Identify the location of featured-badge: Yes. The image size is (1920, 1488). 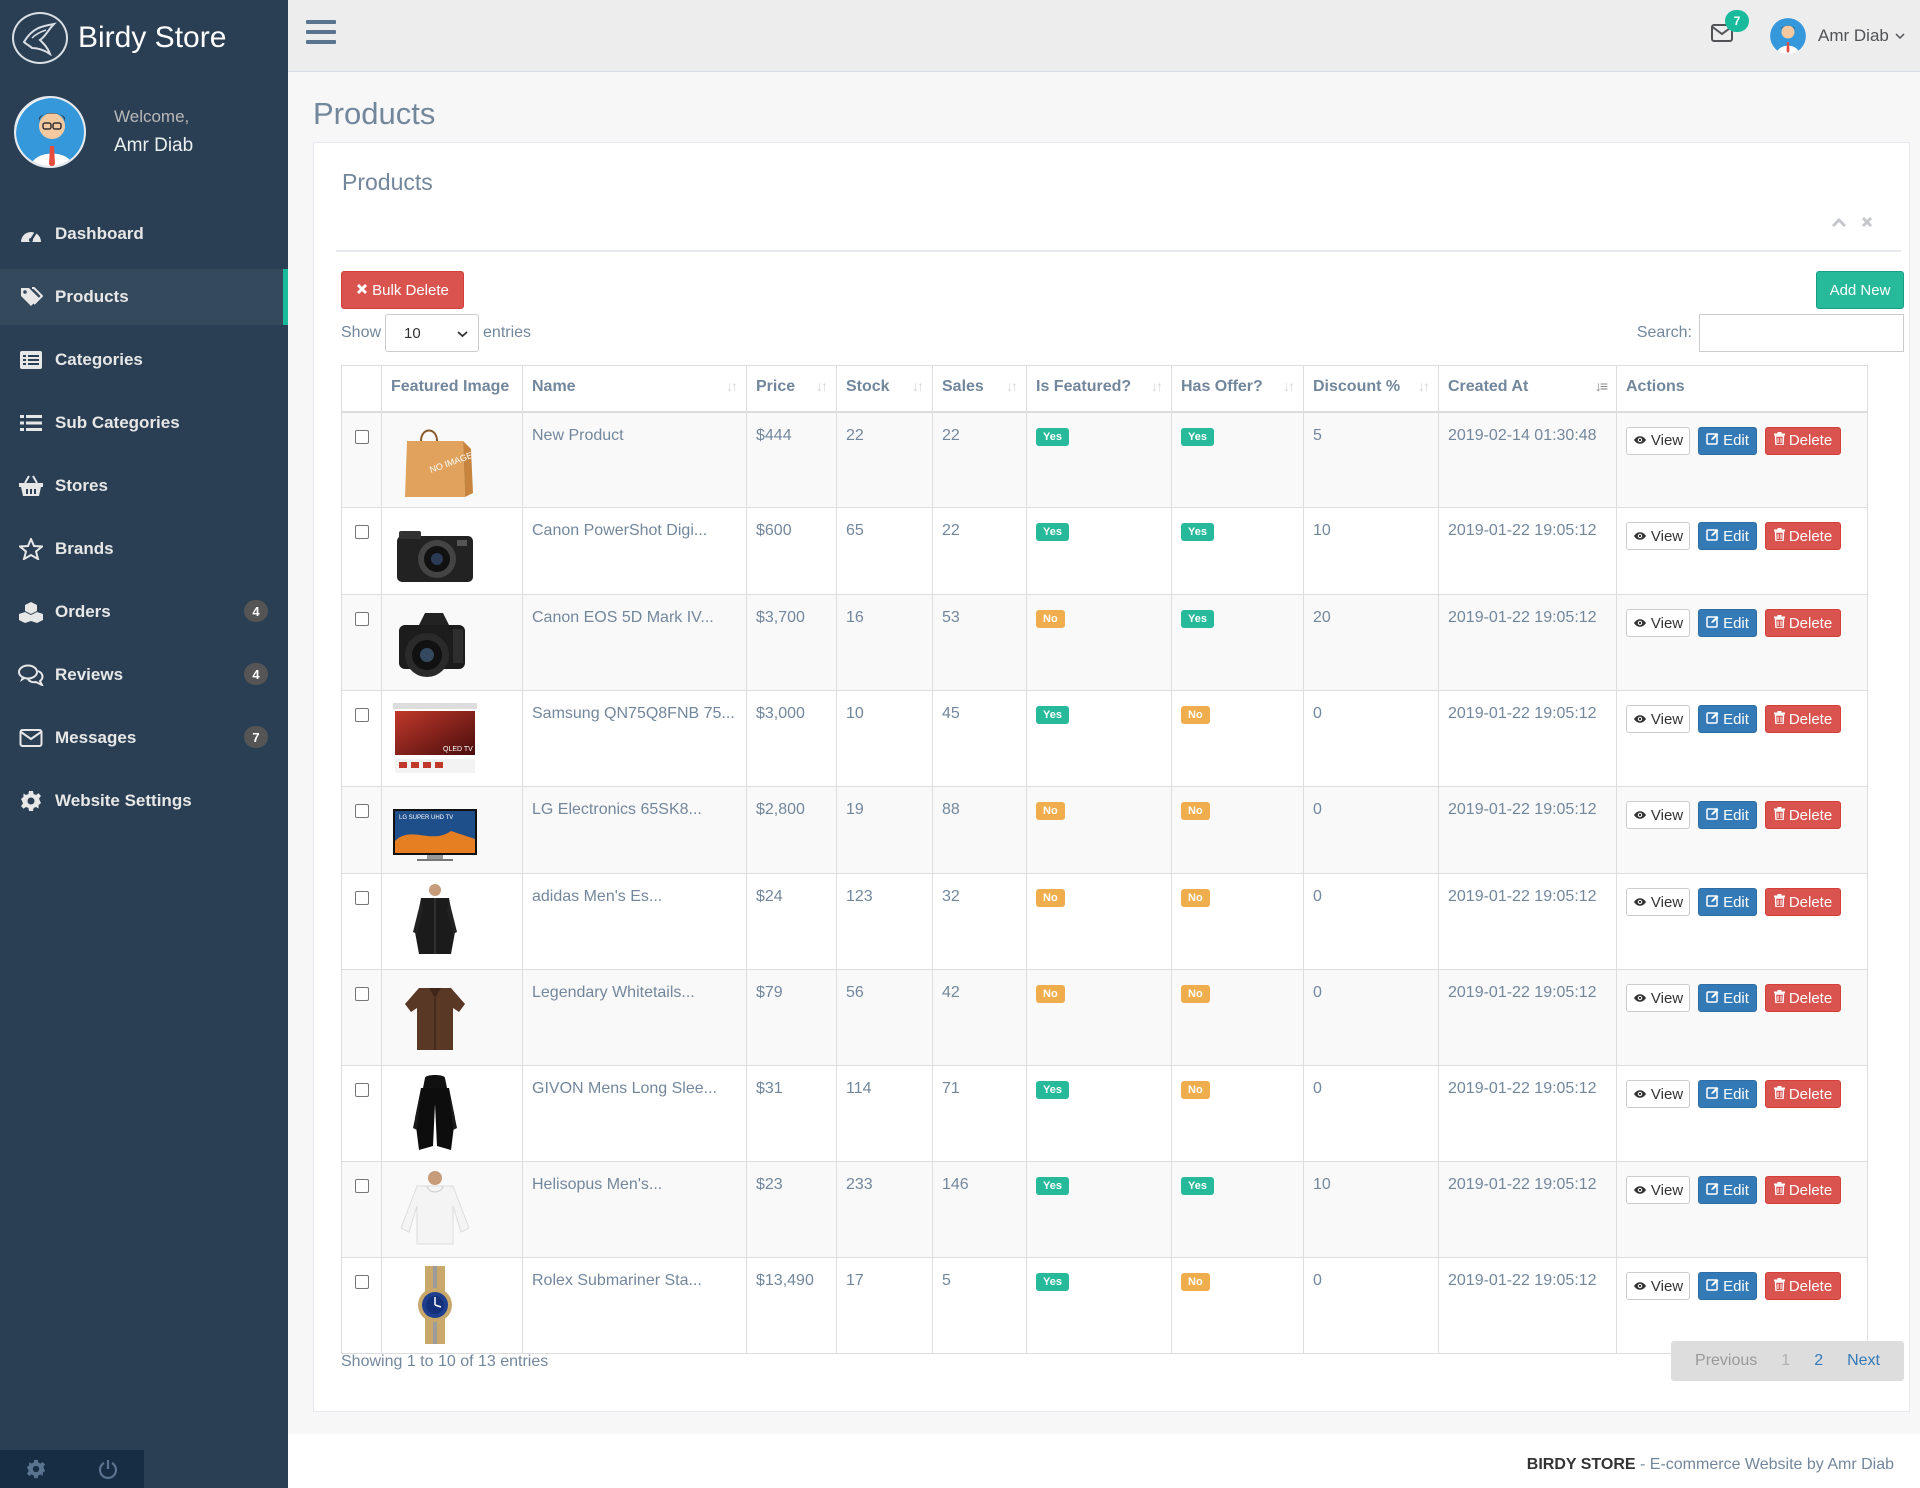
(1052, 532).